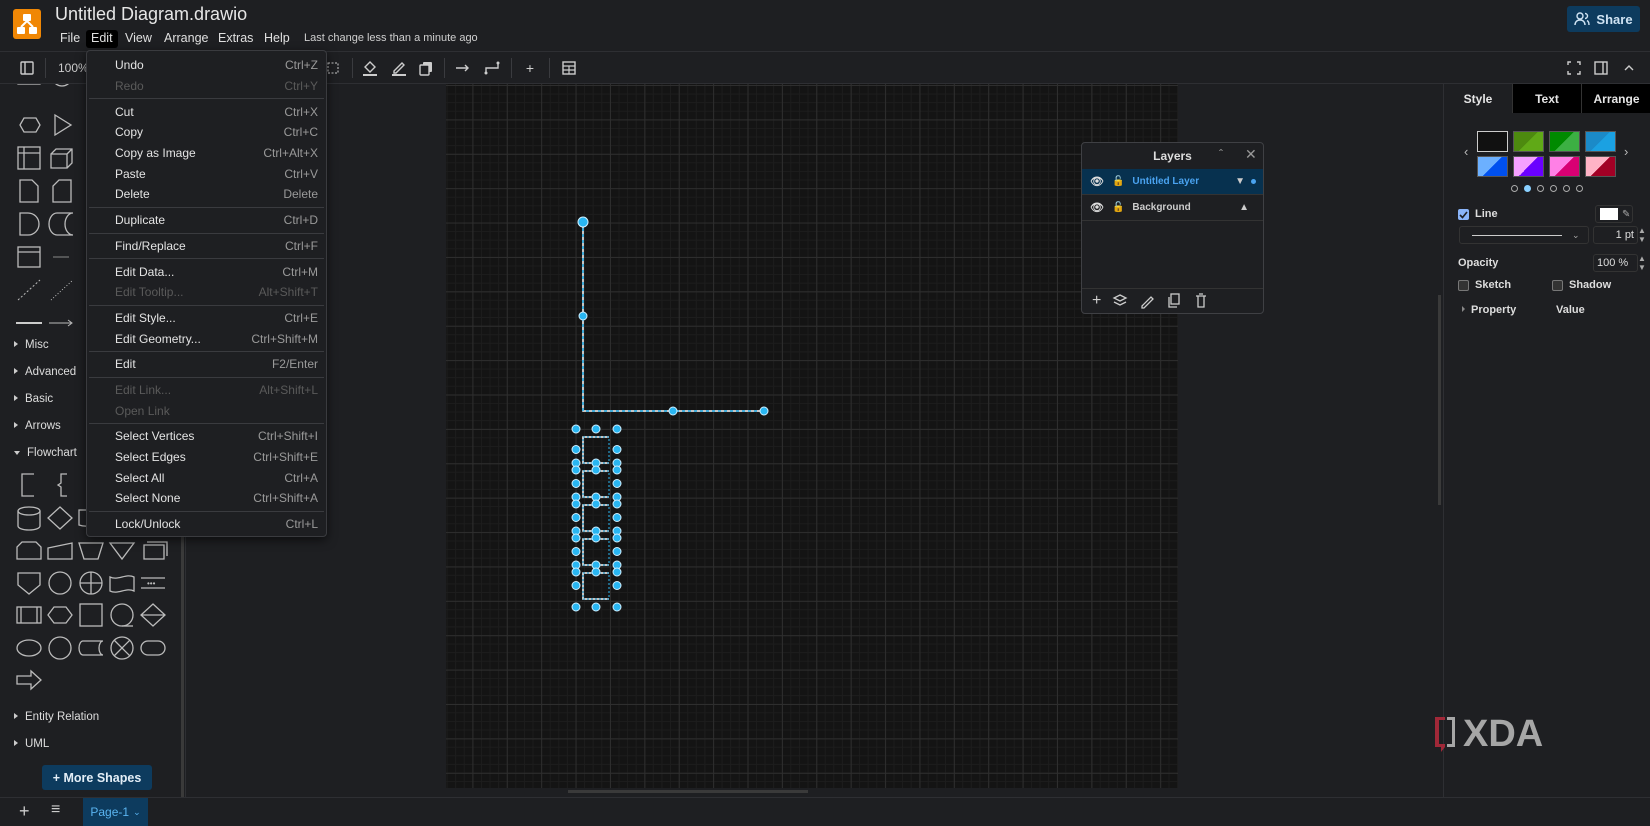  I want to click on menu-item-edit: Edit F2/Enter, so click(206, 364).